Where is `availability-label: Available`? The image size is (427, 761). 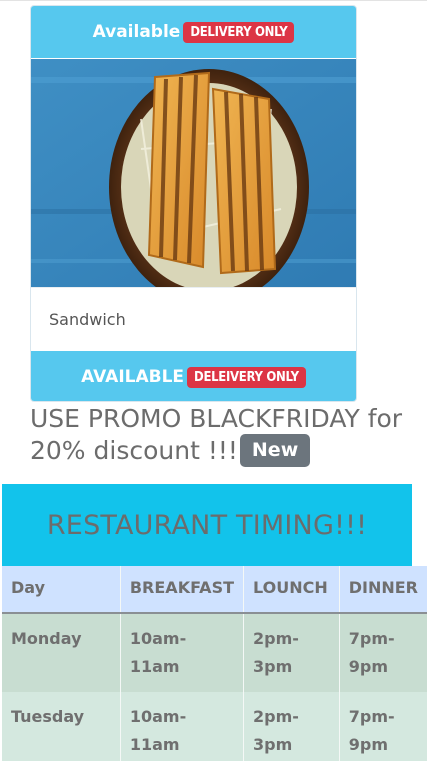
availability-label: Available is located at coordinates (136, 32).